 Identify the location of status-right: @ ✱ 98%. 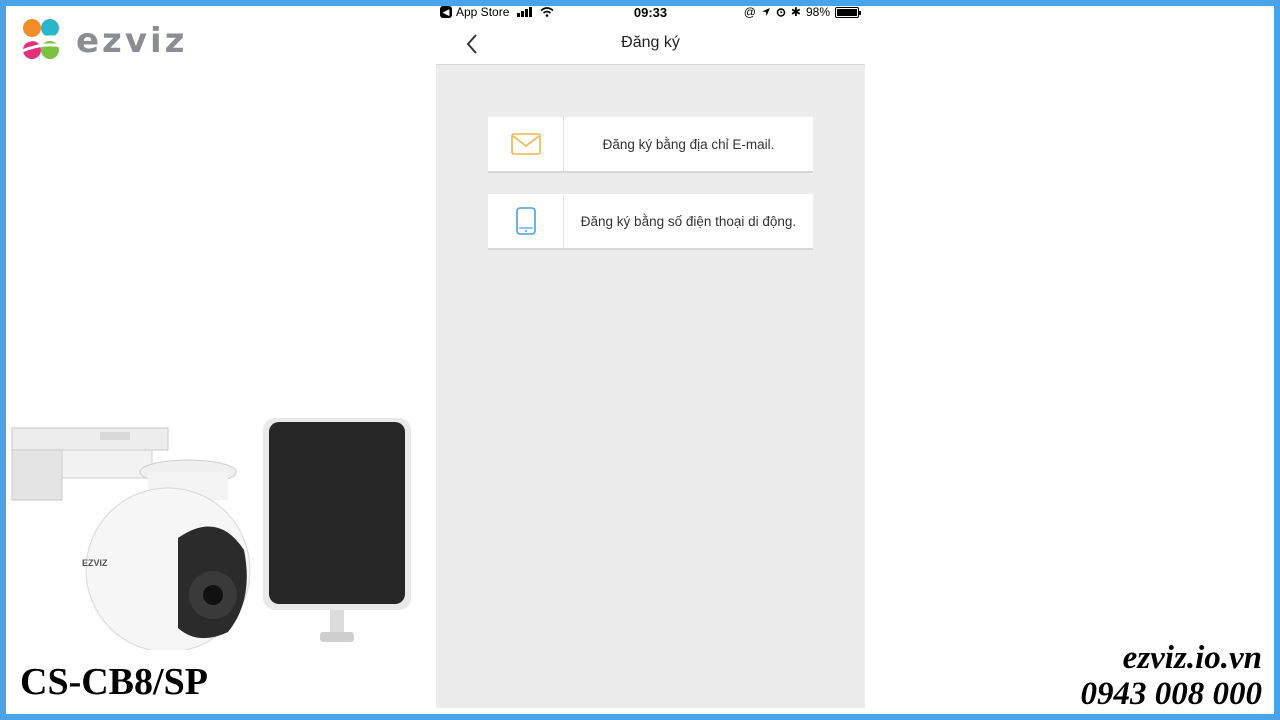
(802, 12).